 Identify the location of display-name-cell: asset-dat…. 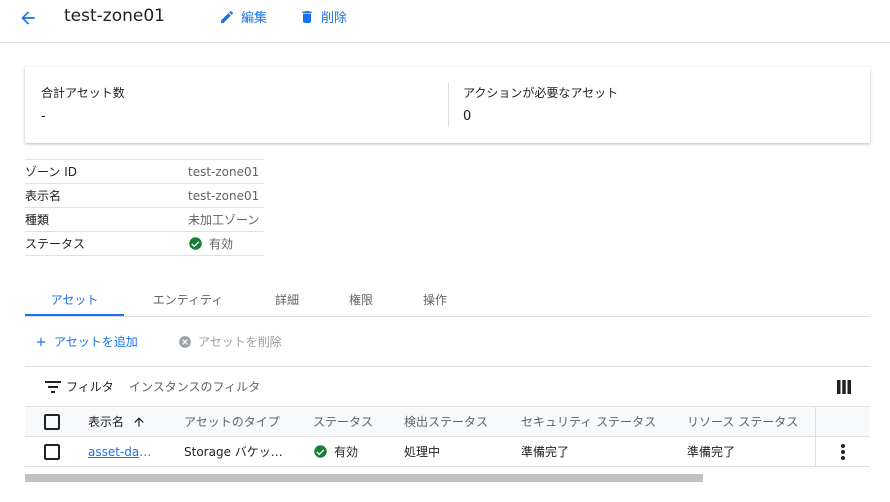
(120, 451).